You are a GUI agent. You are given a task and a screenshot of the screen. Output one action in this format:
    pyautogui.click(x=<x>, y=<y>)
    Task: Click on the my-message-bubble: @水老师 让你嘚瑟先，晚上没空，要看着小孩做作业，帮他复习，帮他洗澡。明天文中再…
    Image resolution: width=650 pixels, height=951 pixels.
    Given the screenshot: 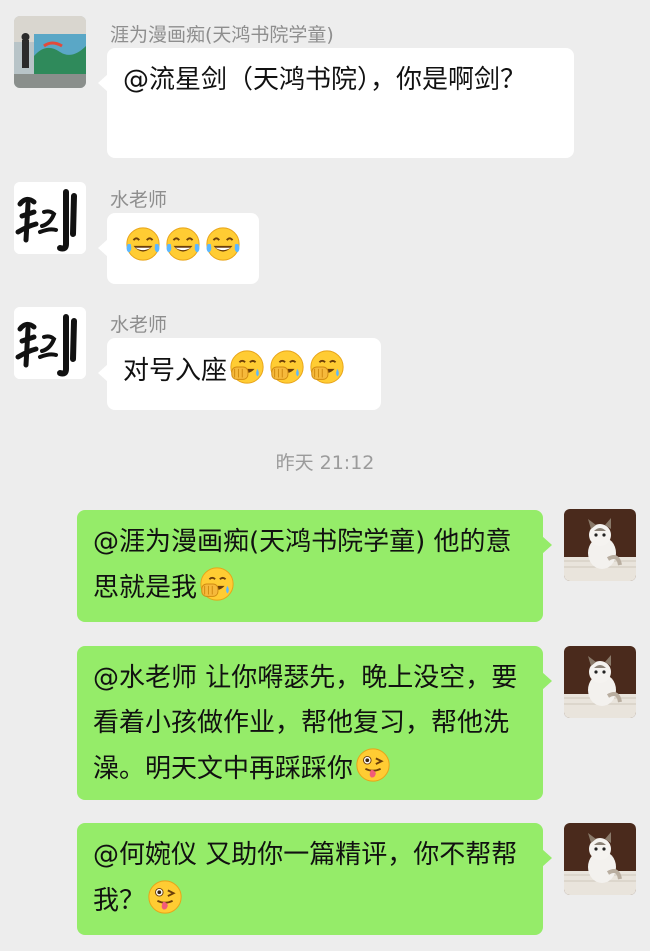 What is the action you would take?
    pyautogui.click(x=314, y=723)
    